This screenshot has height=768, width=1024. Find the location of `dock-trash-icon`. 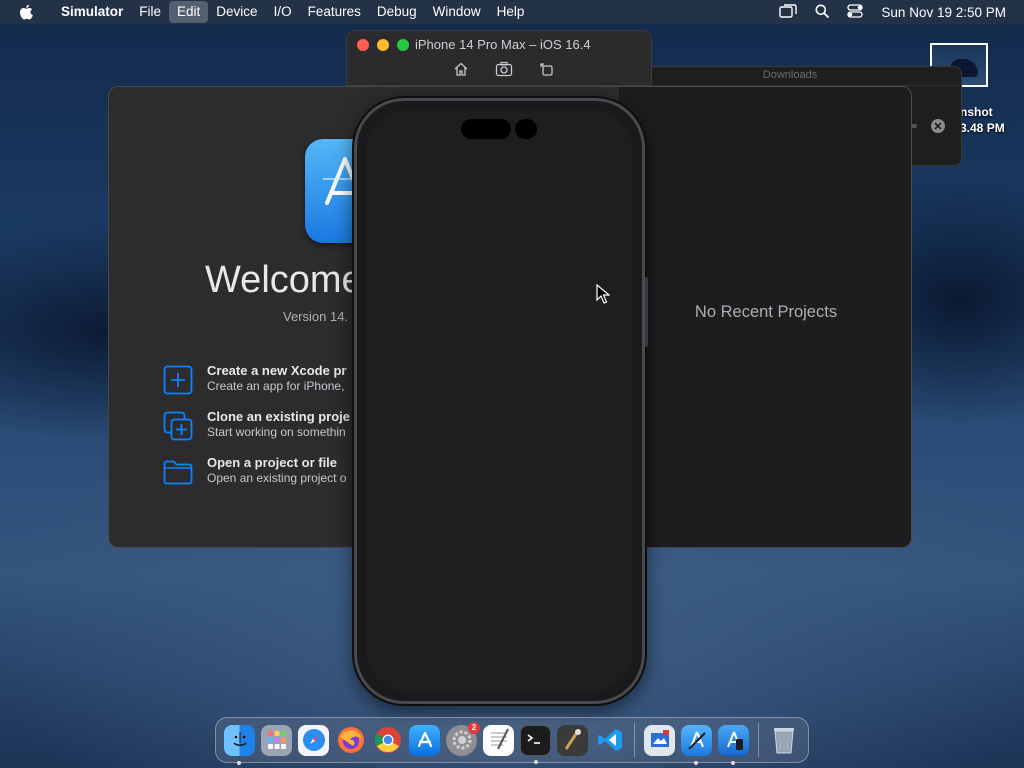

dock-trash-icon is located at coordinates (783, 740).